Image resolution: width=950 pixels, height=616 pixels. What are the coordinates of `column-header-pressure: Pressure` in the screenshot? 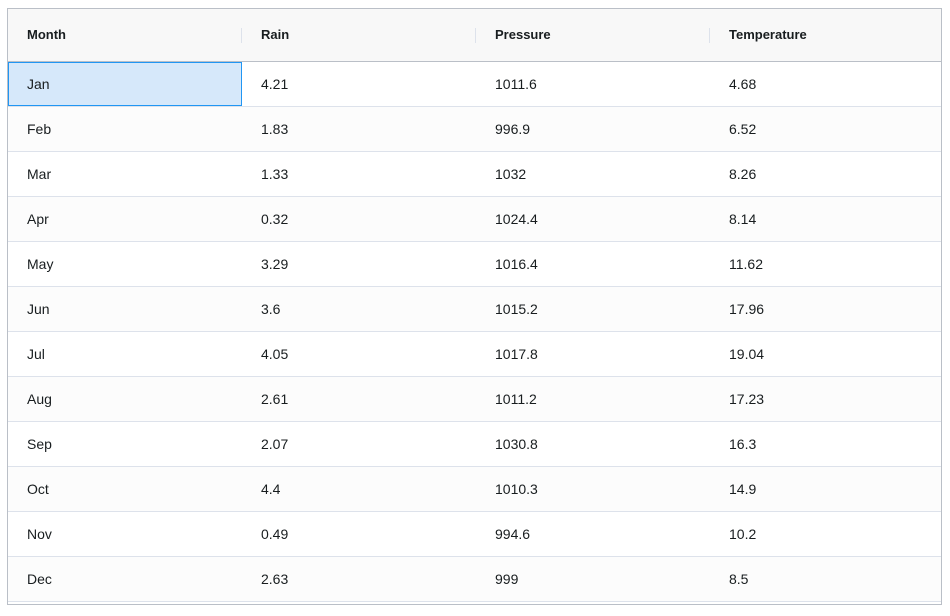 It's located at (593, 35).